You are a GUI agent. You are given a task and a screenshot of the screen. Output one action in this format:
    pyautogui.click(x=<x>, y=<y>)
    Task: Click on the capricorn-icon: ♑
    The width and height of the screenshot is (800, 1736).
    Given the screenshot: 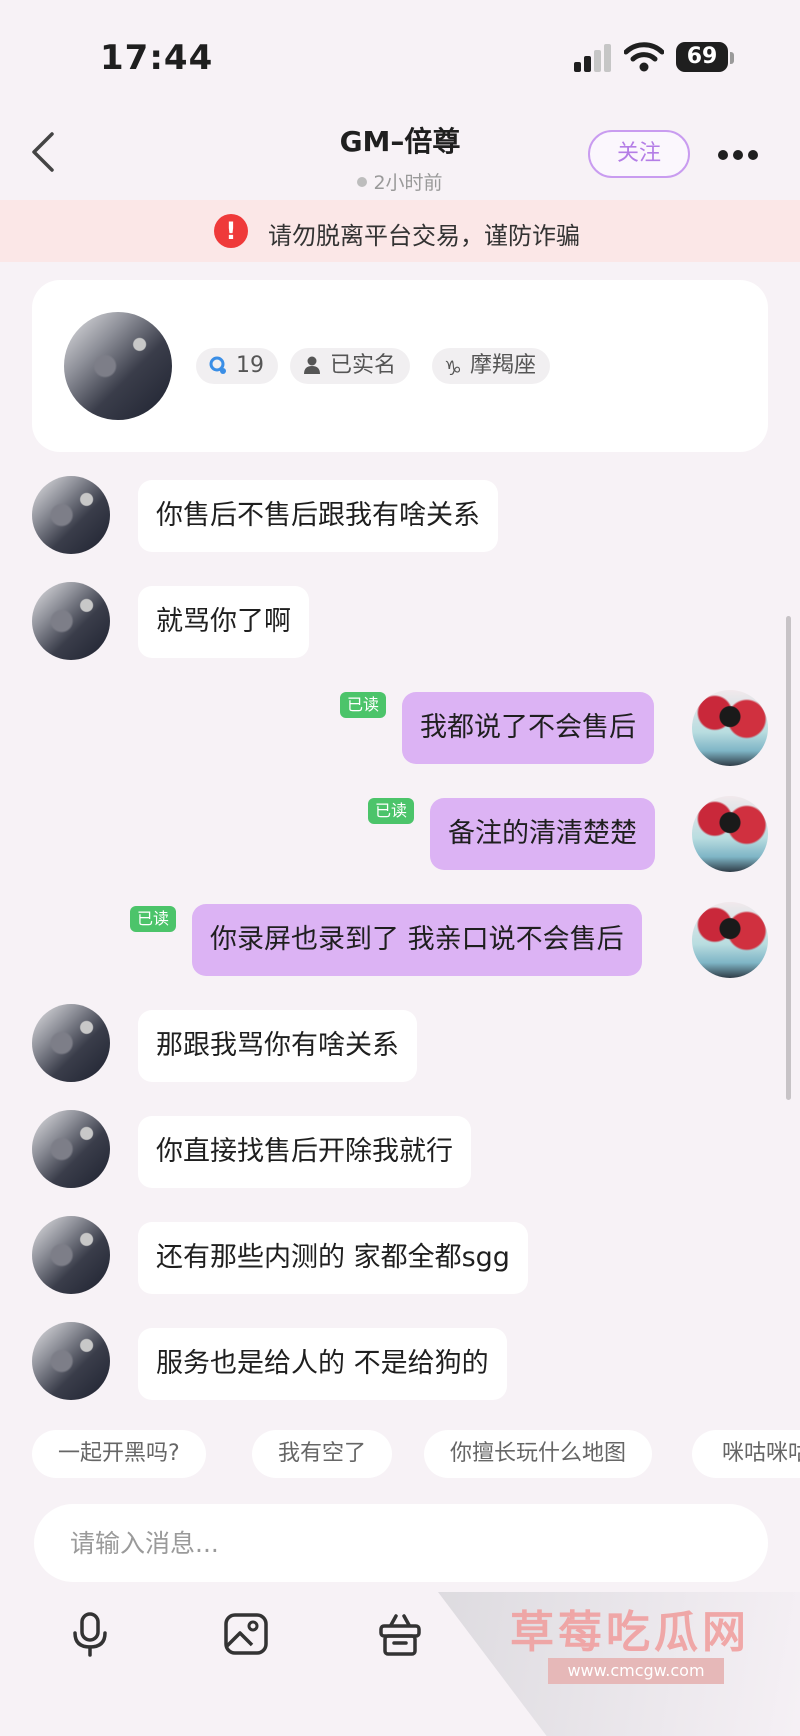 What is the action you would take?
    pyautogui.click(x=453, y=368)
    